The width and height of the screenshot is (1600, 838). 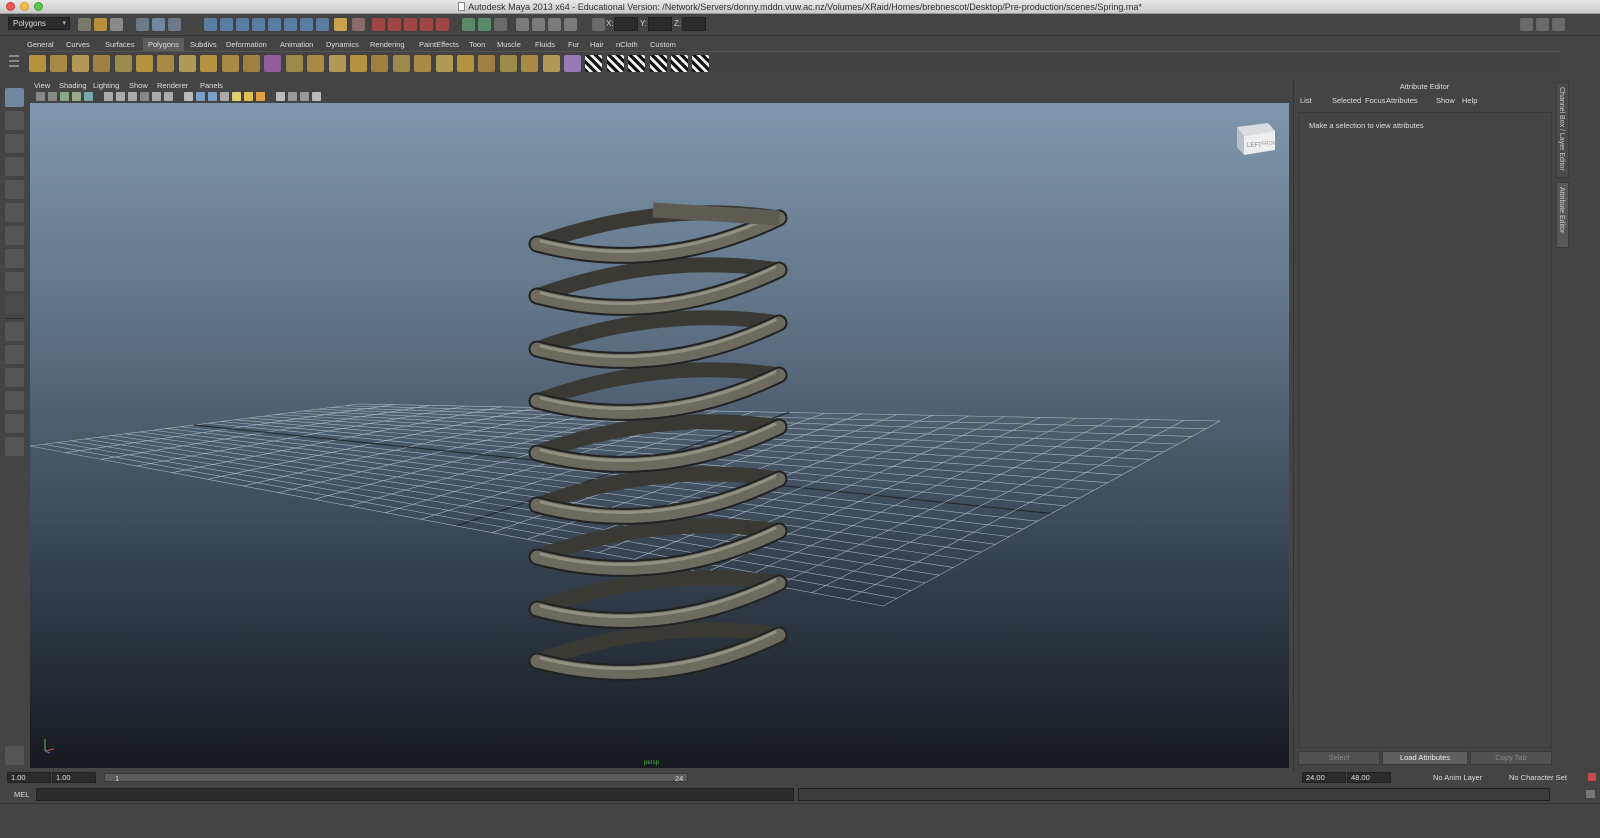 I want to click on input-ops-icon, so click(x=306, y=24).